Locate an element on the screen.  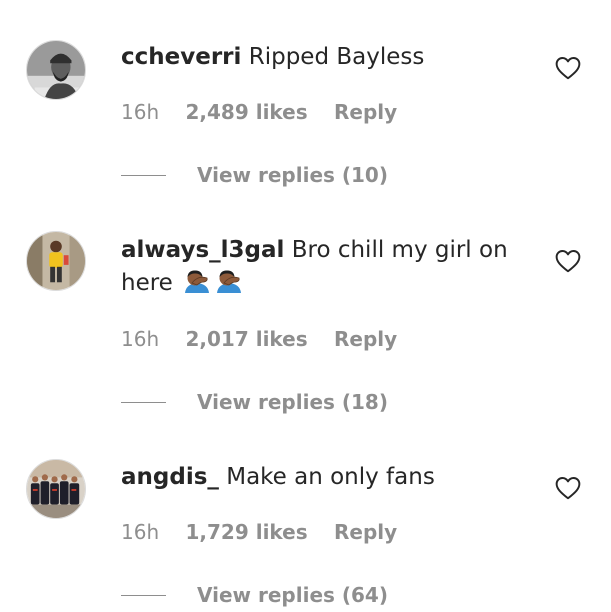
comment-likes: 2,017 likes is located at coordinates (246, 339).